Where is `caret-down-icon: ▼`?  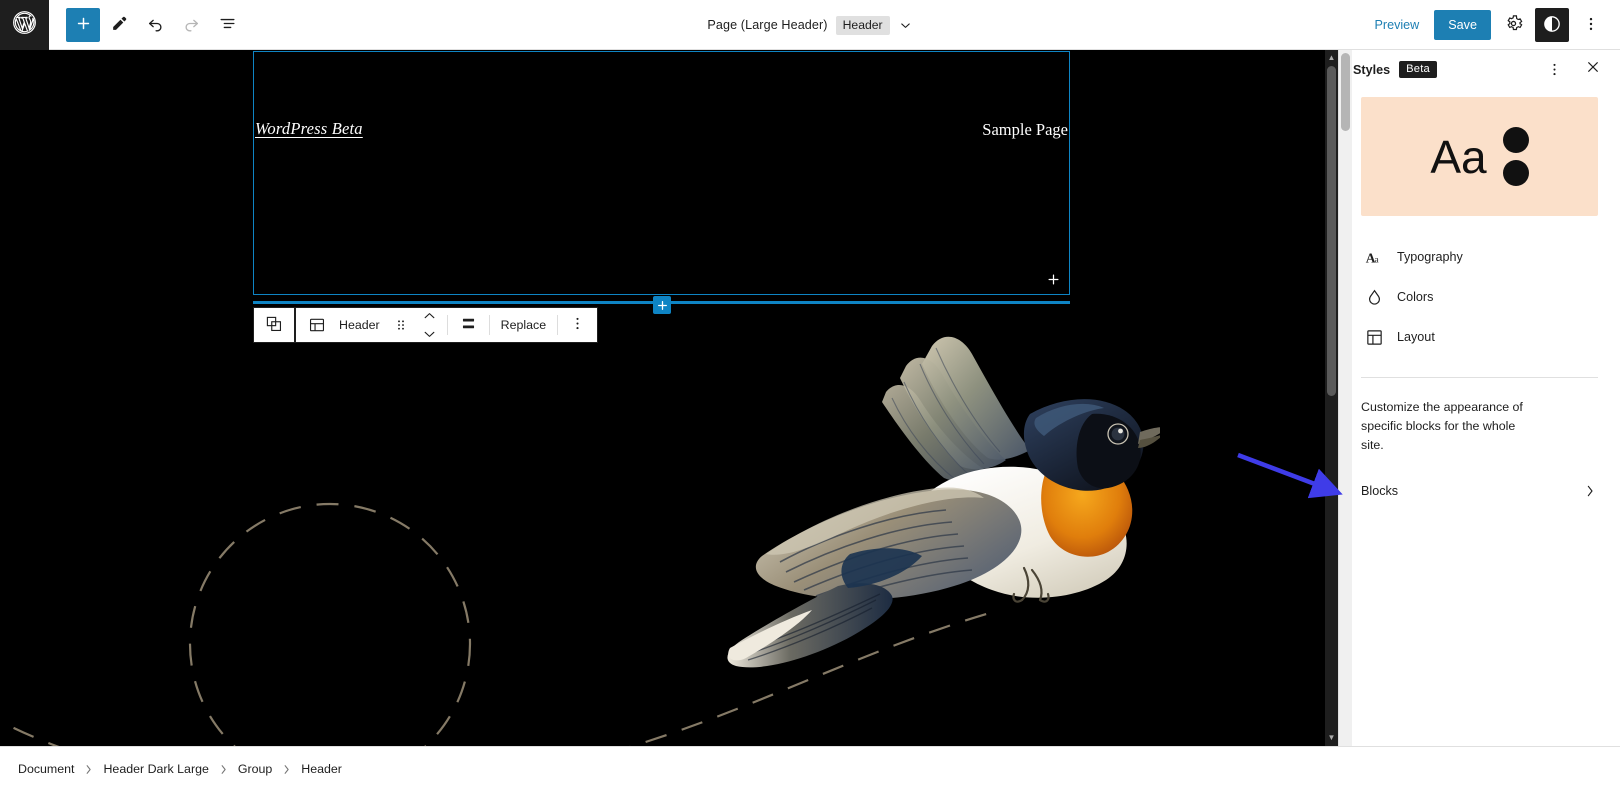 caret-down-icon: ▼ is located at coordinates (1331, 738).